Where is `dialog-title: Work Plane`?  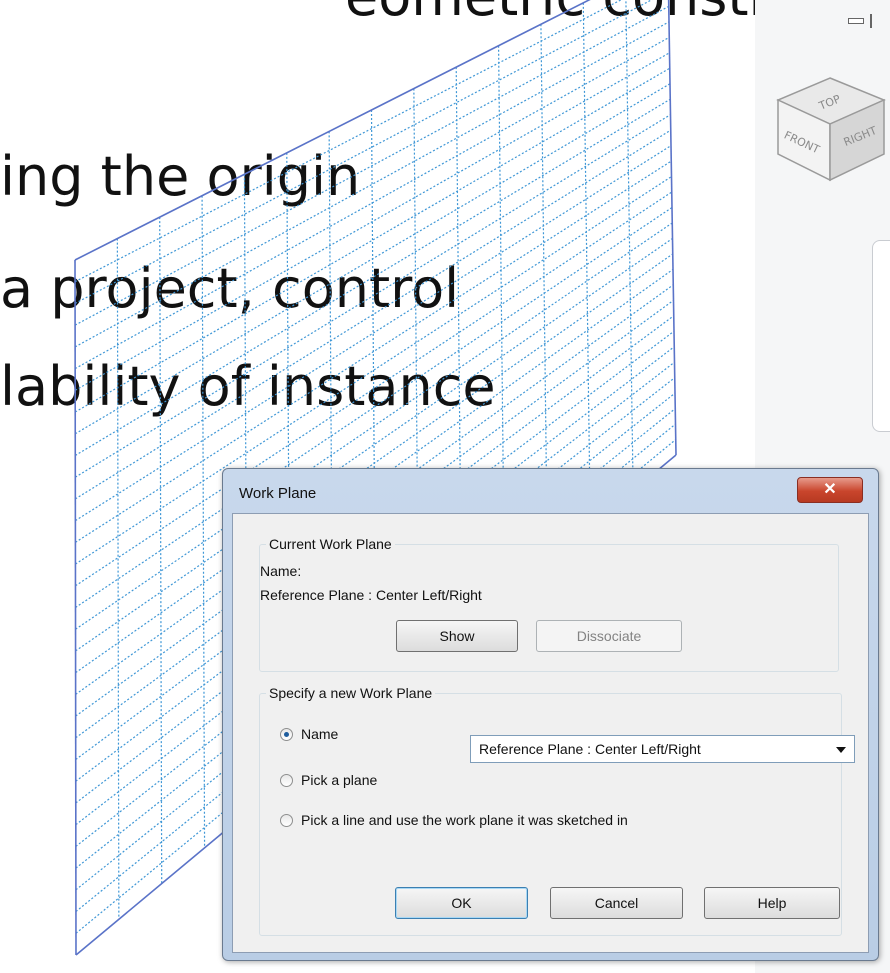 dialog-title: Work Plane is located at coordinates (278, 493).